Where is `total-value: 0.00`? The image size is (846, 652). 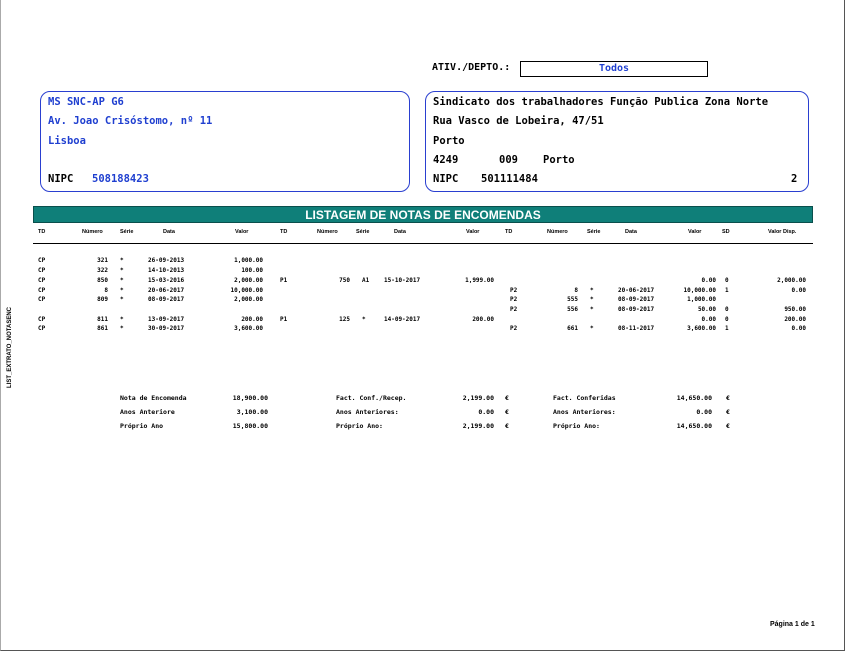 total-value: 0.00 is located at coordinates (704, 412).